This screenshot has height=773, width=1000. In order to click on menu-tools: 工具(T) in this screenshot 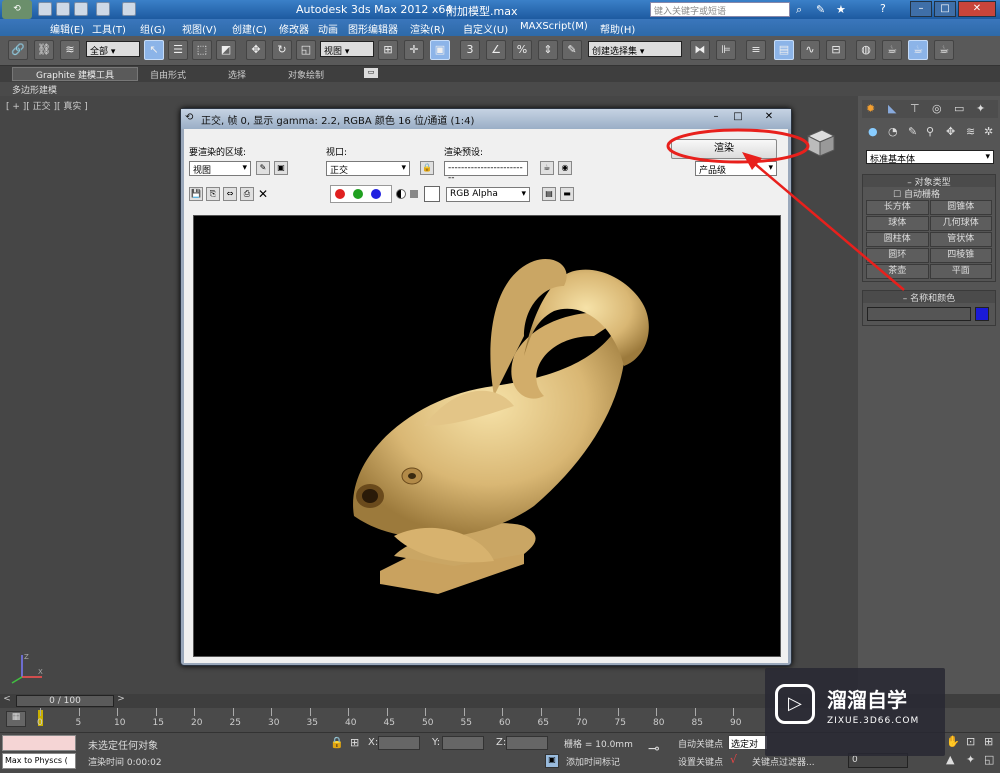, I will do `click(109, 28)`.